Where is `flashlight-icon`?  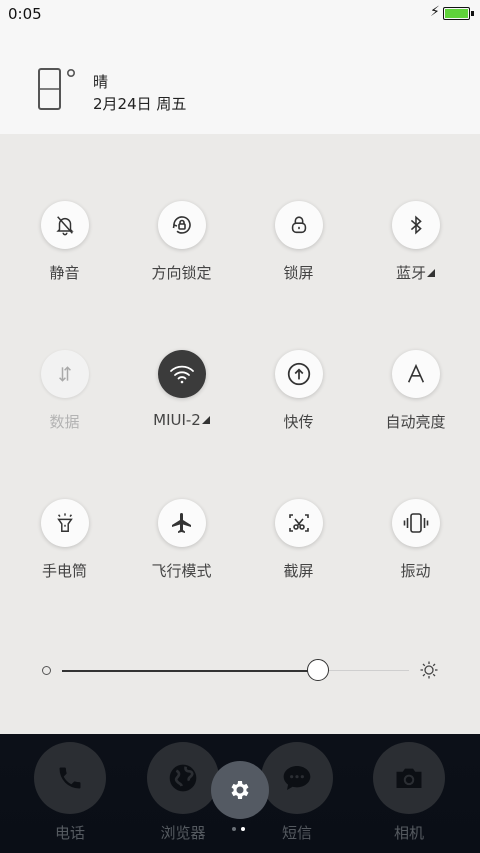
flashlight-icon is located at coordinates (64, 523).